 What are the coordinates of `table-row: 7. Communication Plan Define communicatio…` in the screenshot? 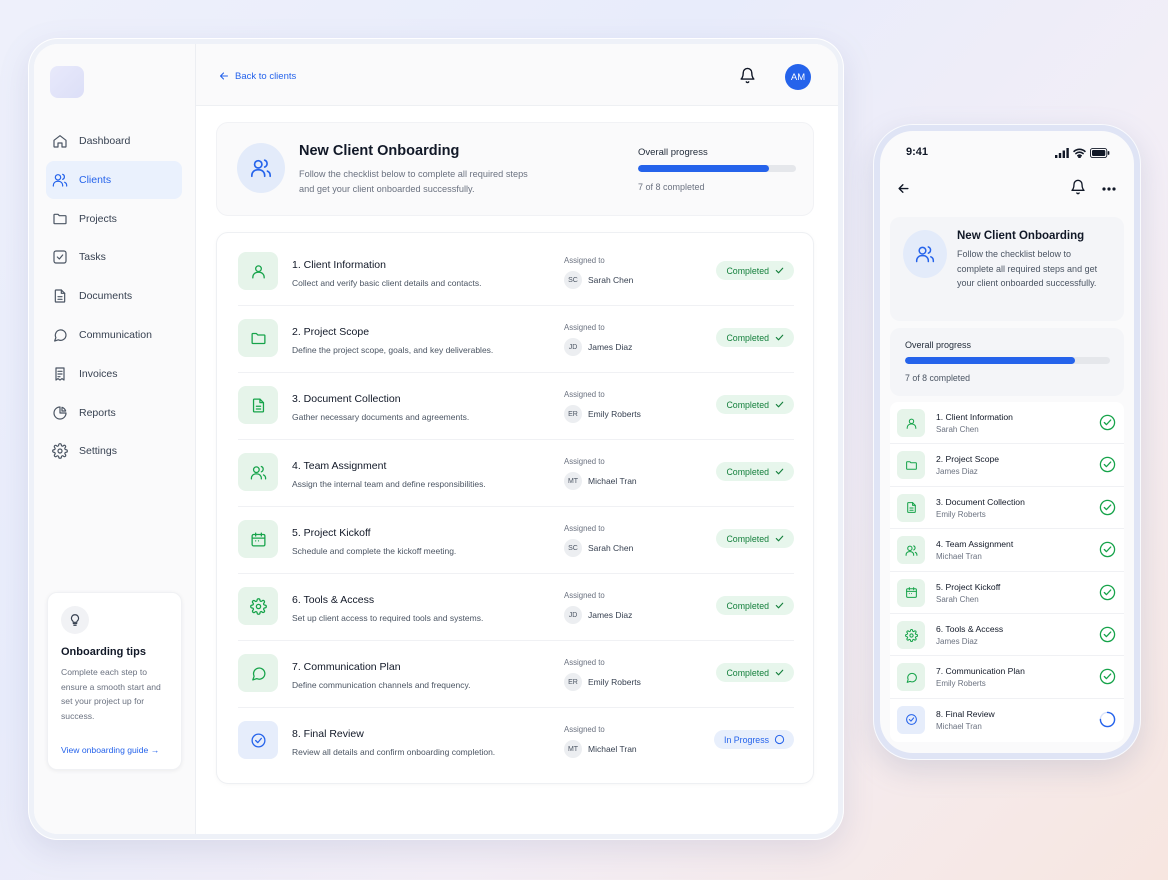 It's located at (516, 674).